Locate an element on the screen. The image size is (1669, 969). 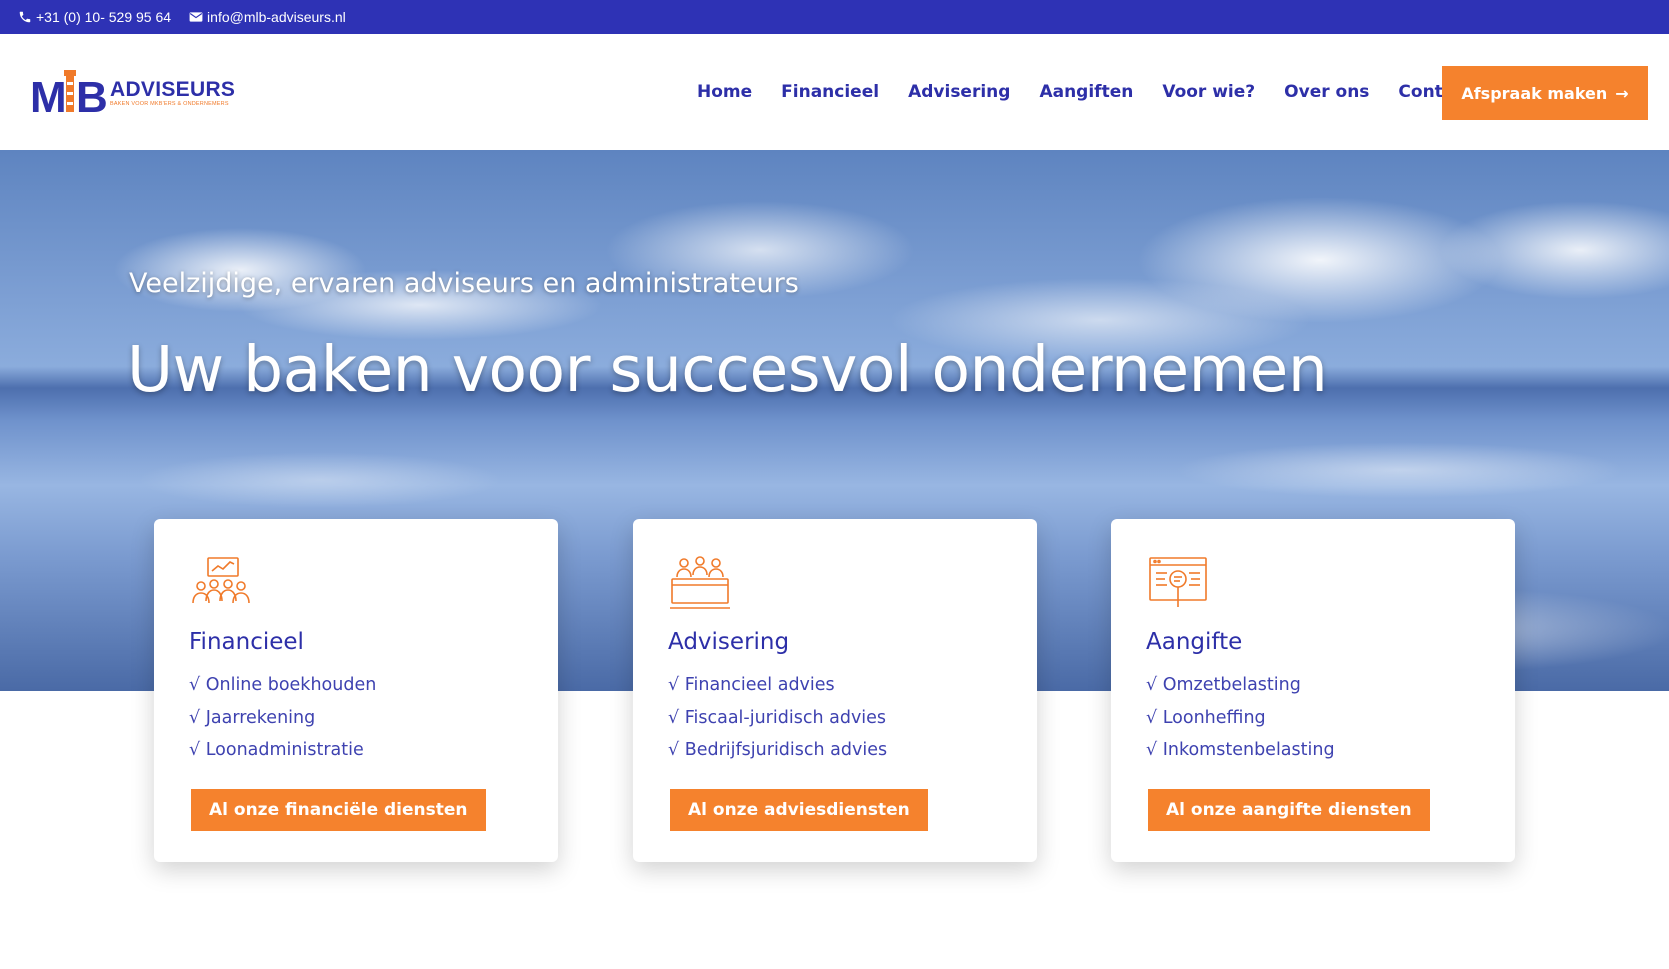
svg-text: M is located at coordinates (48, 95).